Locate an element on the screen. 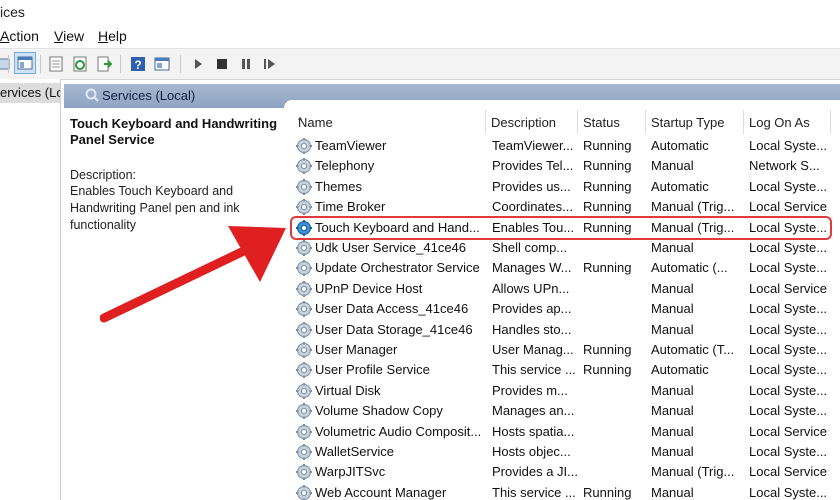 The width and height of the screenshot is (840, 500). service-name: Time Broker is located at coordinates (350, 207).